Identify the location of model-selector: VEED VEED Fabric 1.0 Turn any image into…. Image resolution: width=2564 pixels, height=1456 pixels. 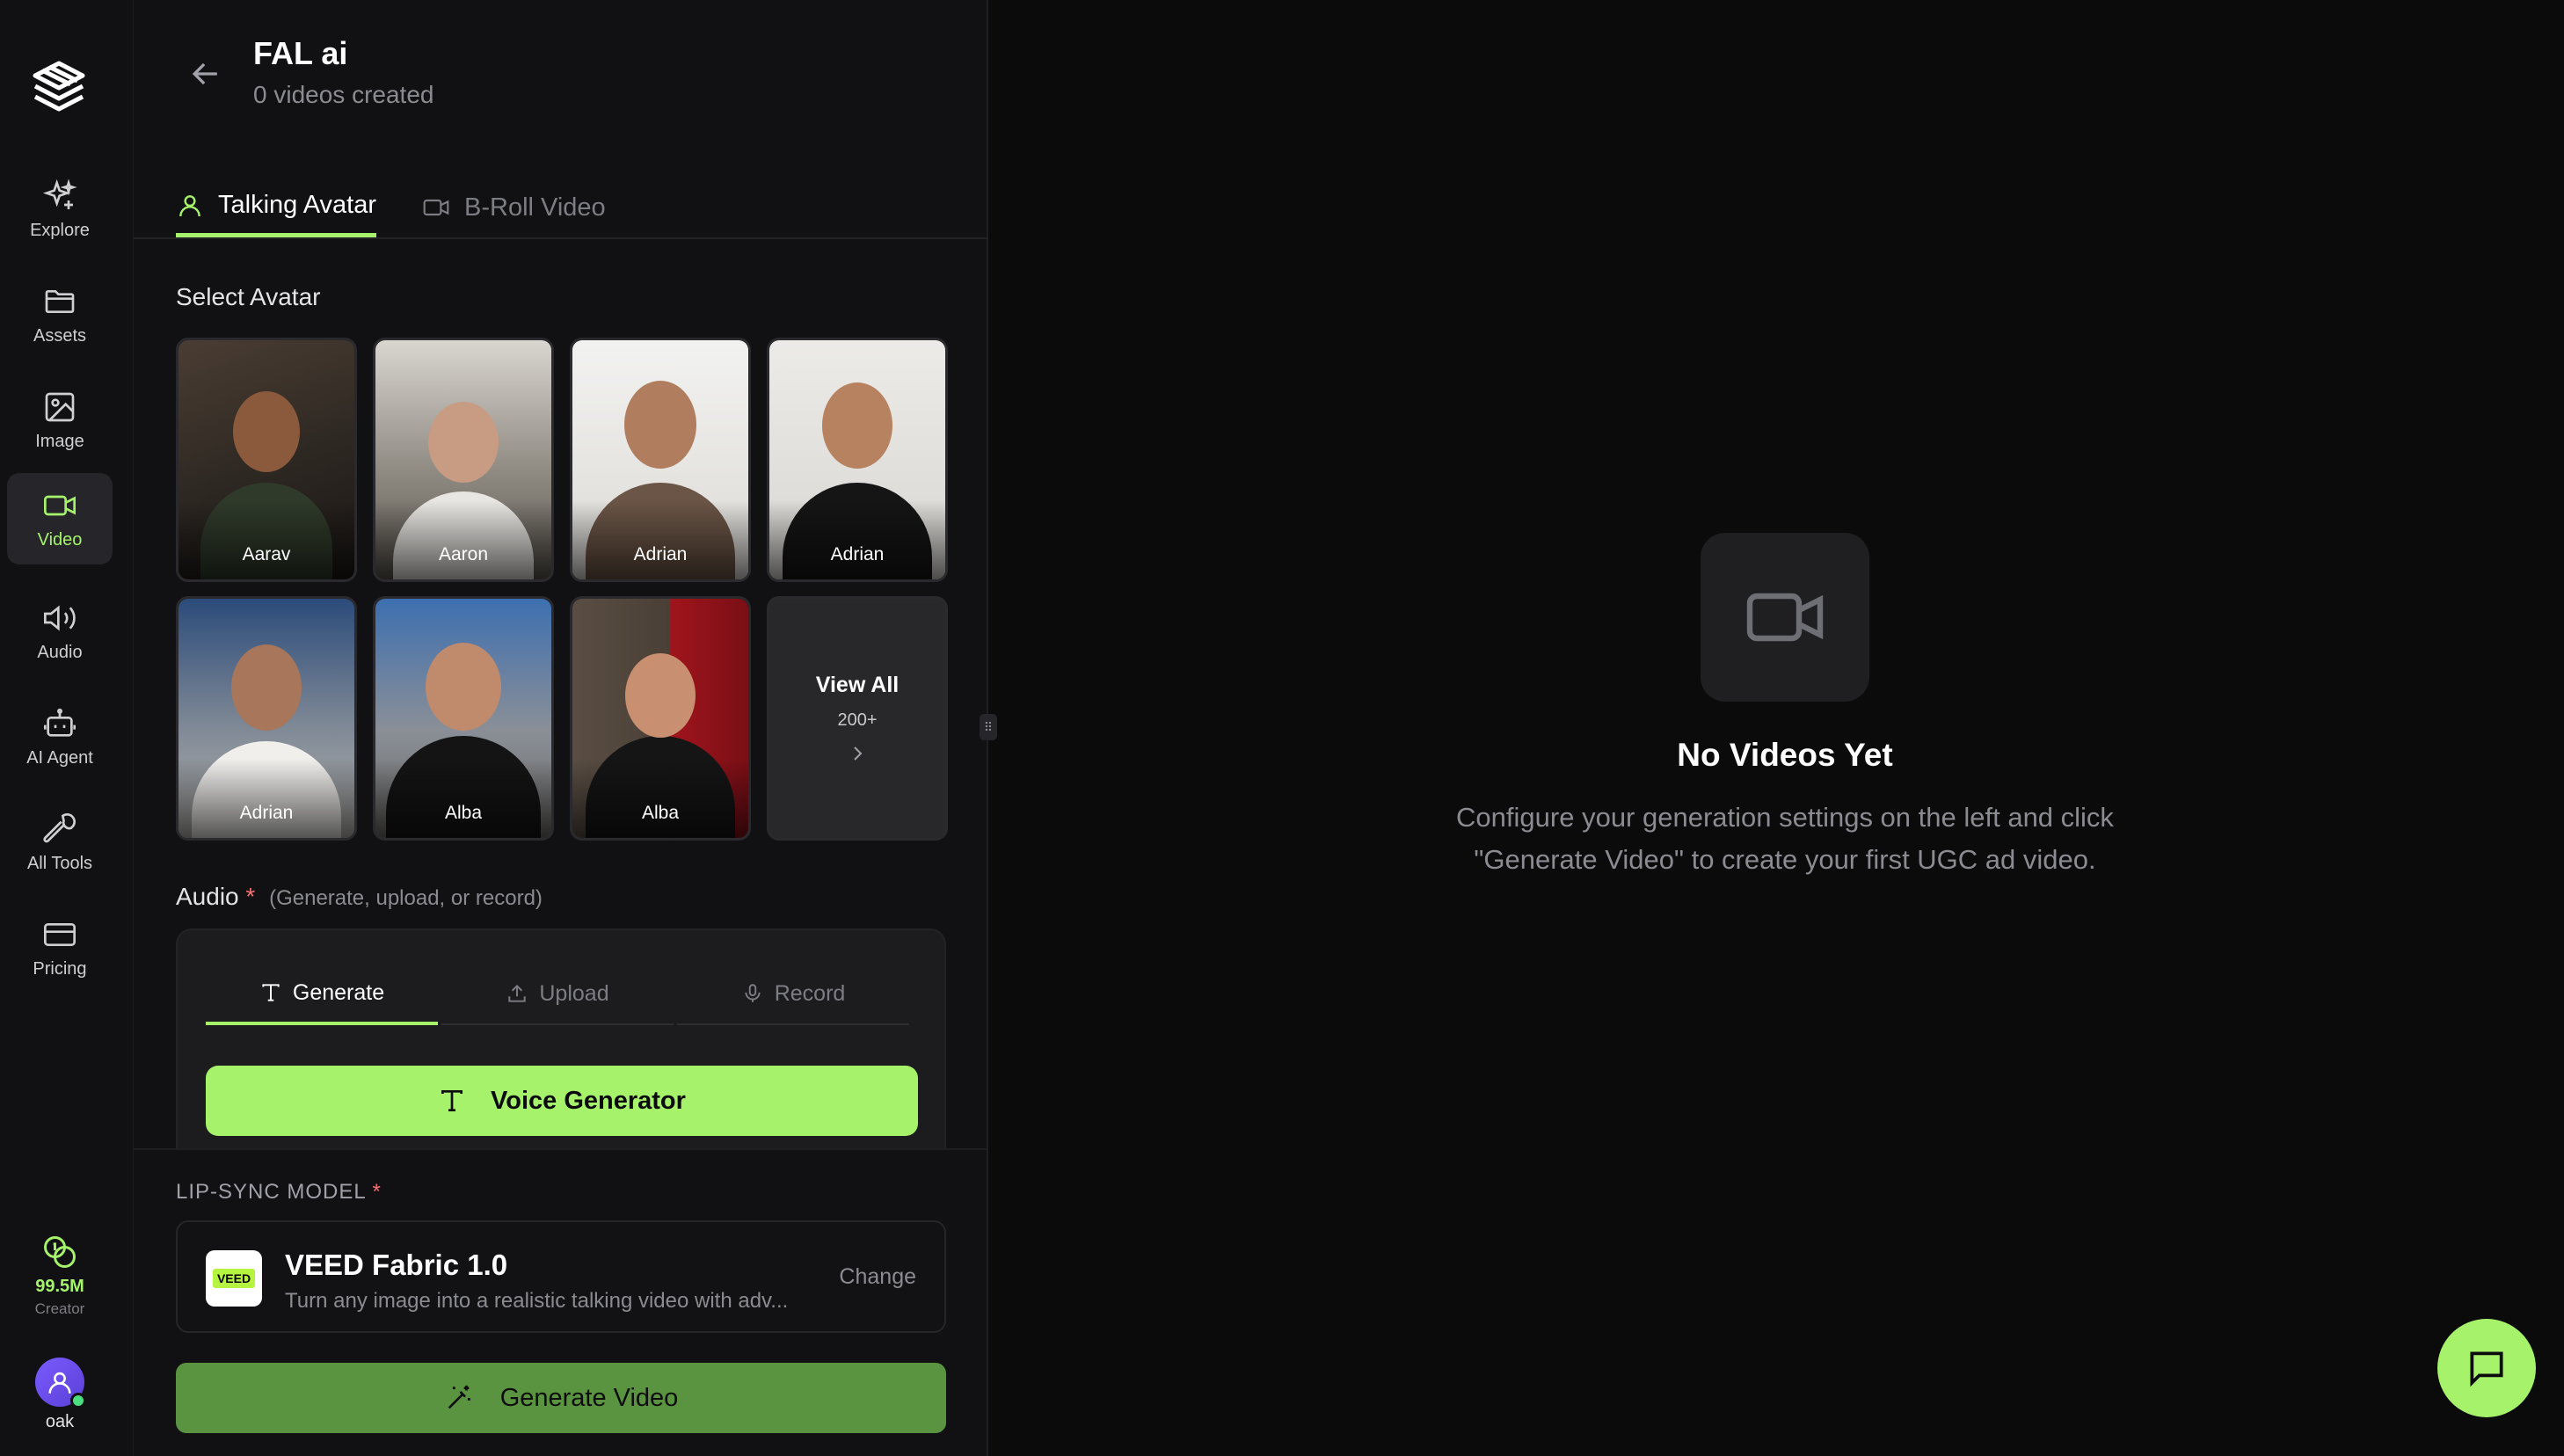
(561, 1276).